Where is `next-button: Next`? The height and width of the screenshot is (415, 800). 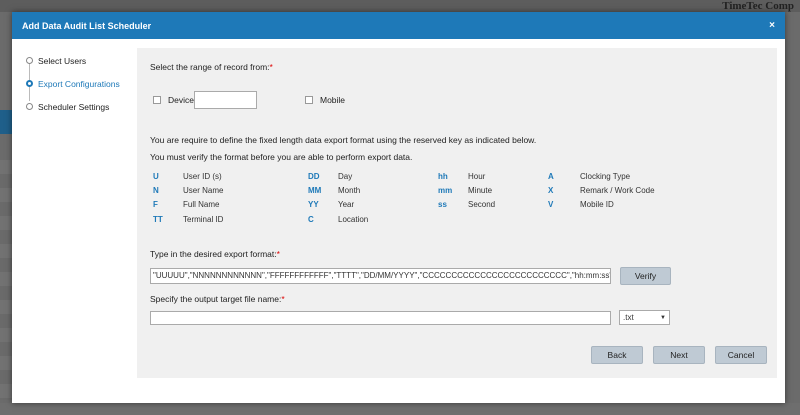
next-button: Next is located at coordinates (679, 355).